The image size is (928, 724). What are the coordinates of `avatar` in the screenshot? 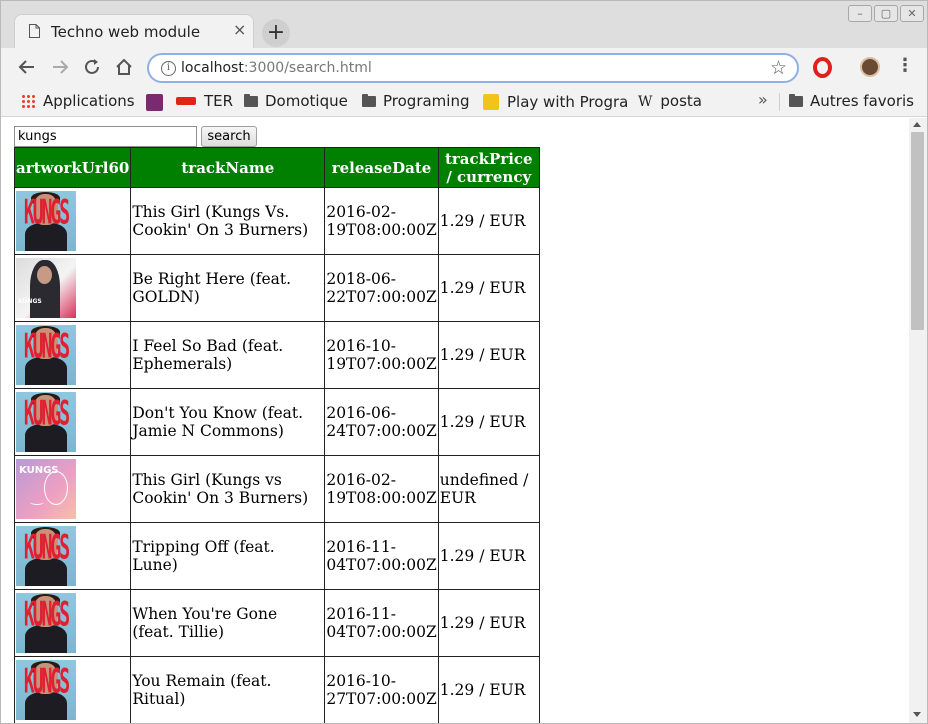 It's located at (870, 67).